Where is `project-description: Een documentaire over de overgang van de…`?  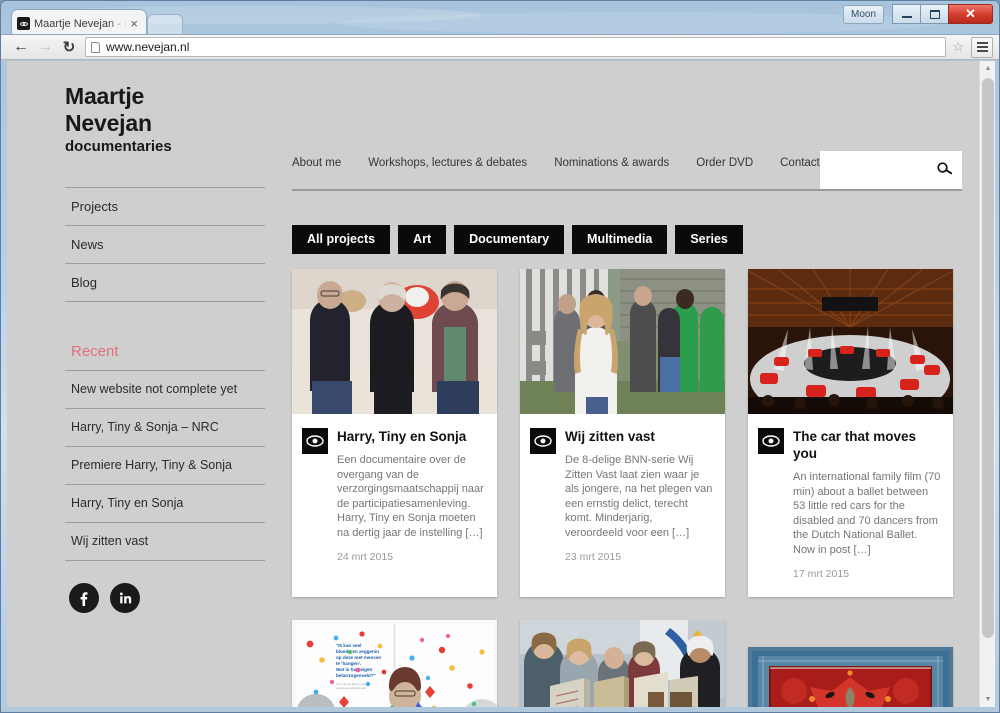 project-description: Een documentaire over de overgang van de… is located at coordinates (410, 496).